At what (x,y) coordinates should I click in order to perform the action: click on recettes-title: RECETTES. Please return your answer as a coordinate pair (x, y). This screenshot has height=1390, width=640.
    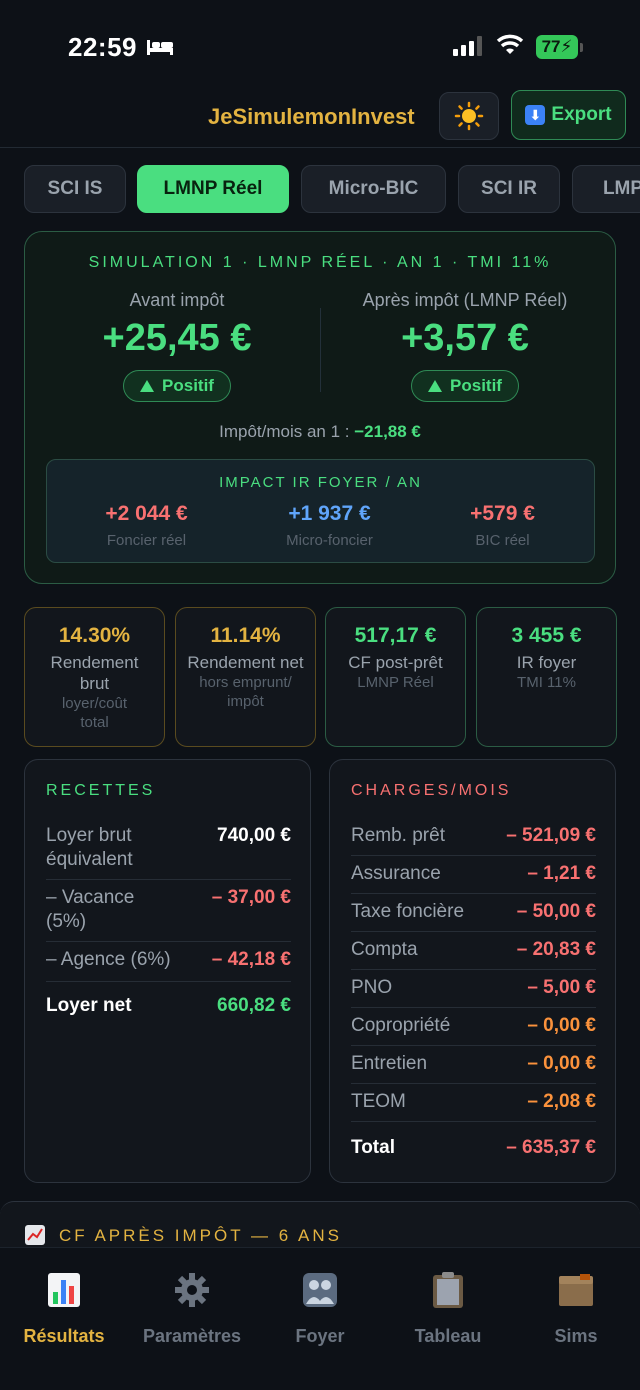
    Looking at the image, I should click on (101, 790).